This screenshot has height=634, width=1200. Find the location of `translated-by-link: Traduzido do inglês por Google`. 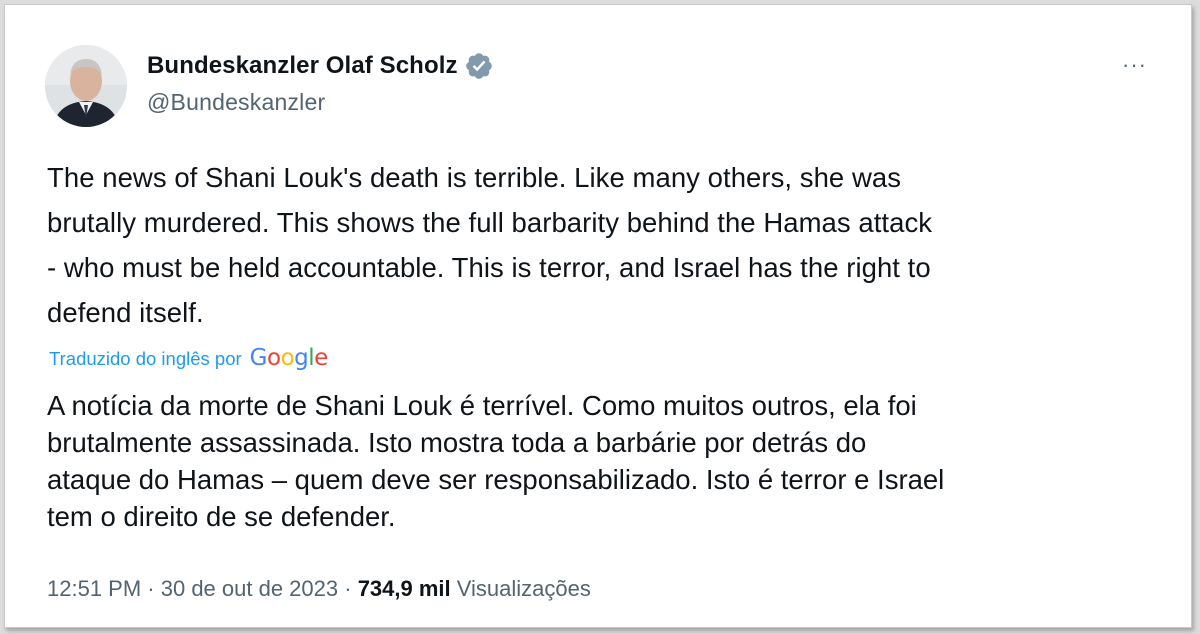

translated-by-link: Traduzido do inglês por Google is located at coordinates (188, 358).